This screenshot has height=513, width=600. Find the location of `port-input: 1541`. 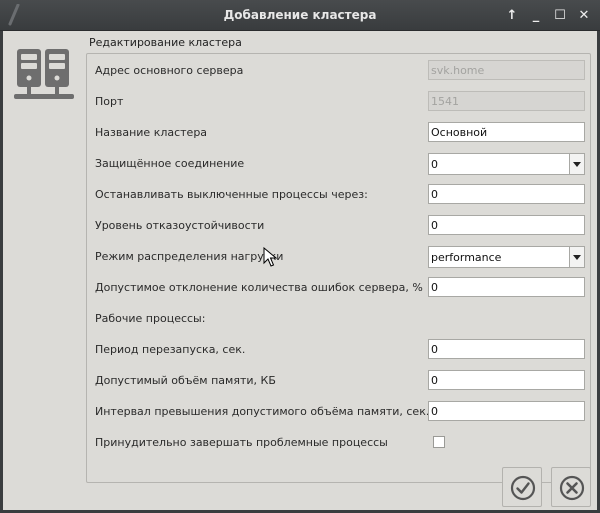

port-input: 1541 is located at coordinates (506, 101).